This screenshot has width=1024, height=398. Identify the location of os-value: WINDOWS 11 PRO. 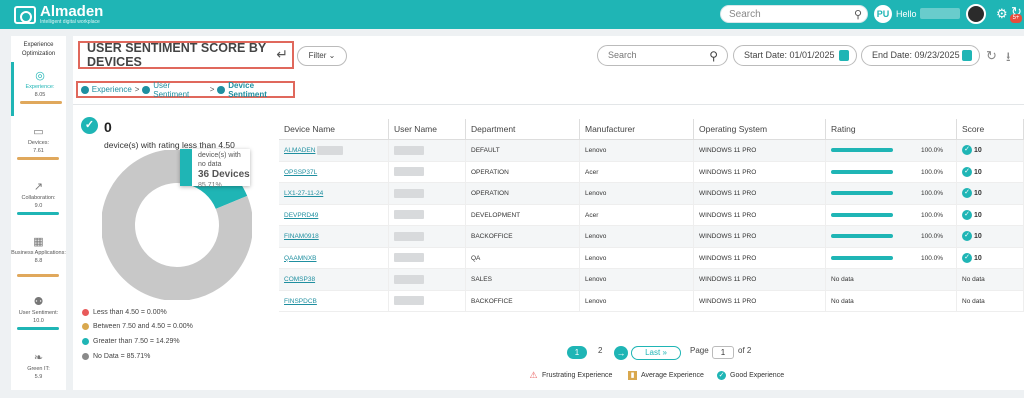
(728, 279).